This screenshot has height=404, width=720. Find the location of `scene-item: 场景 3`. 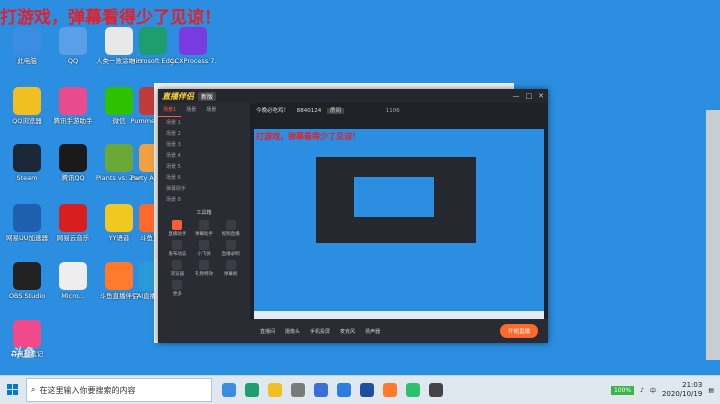

scene-item: 场景 3 is located at coordinates (204, 144).